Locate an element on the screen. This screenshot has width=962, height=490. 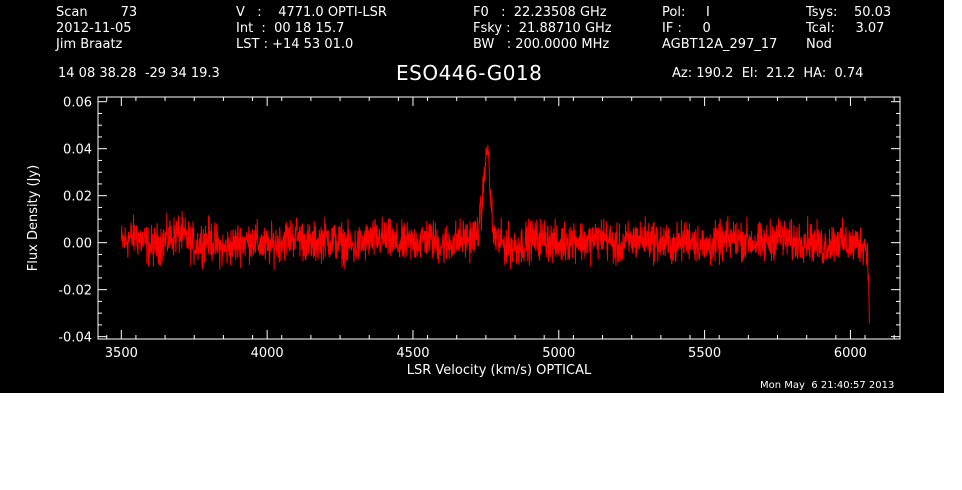
y-tick-label: 0.00 is located at coordinates (77, 244).